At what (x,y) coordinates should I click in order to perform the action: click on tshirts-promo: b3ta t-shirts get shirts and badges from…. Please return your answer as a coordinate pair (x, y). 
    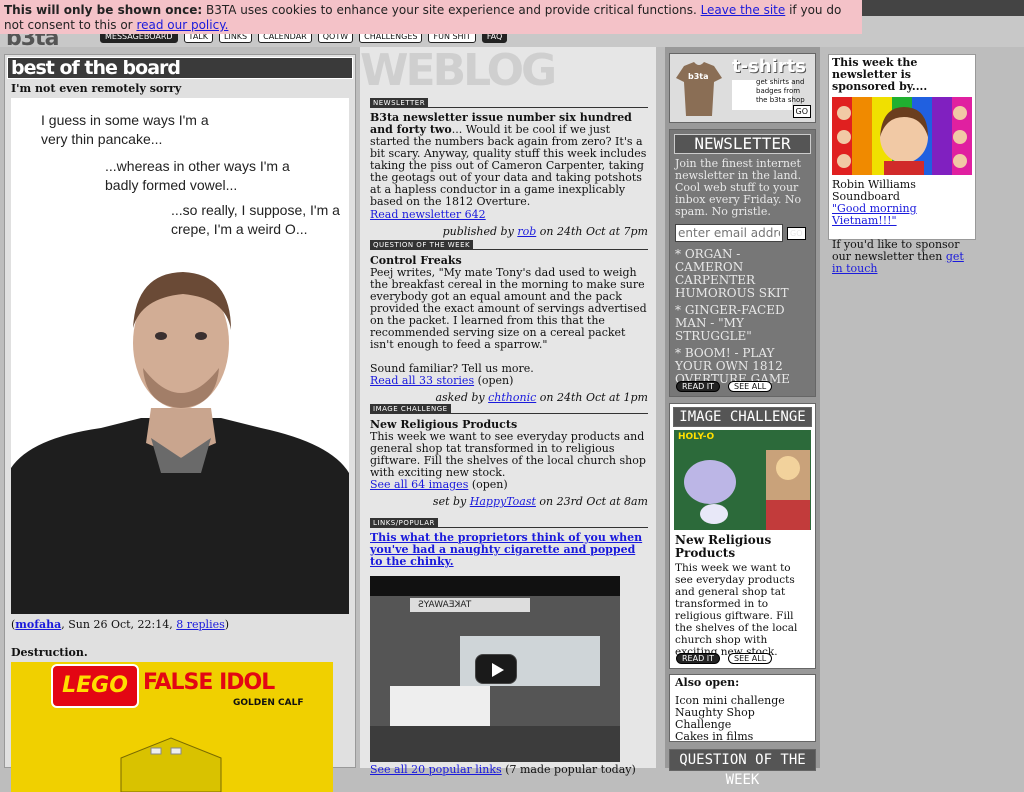
    Looking at the image, I should click on (742, 88).